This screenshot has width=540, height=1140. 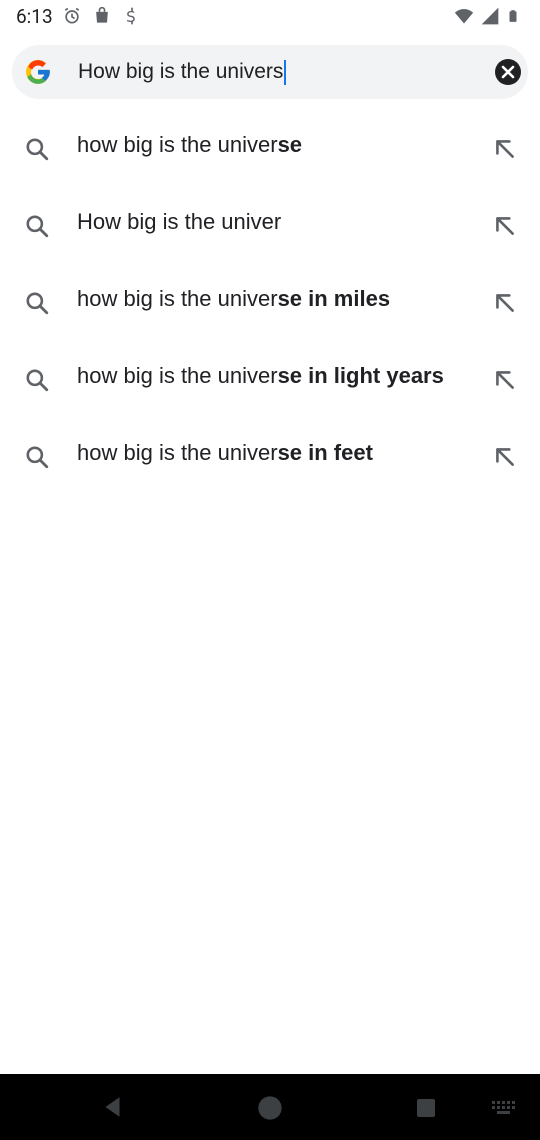 What do you see at coordinates (234, 298) in the screenshot?
I see `suggestion-text: how big is the universe in miles` at bounding box center [234, 298].